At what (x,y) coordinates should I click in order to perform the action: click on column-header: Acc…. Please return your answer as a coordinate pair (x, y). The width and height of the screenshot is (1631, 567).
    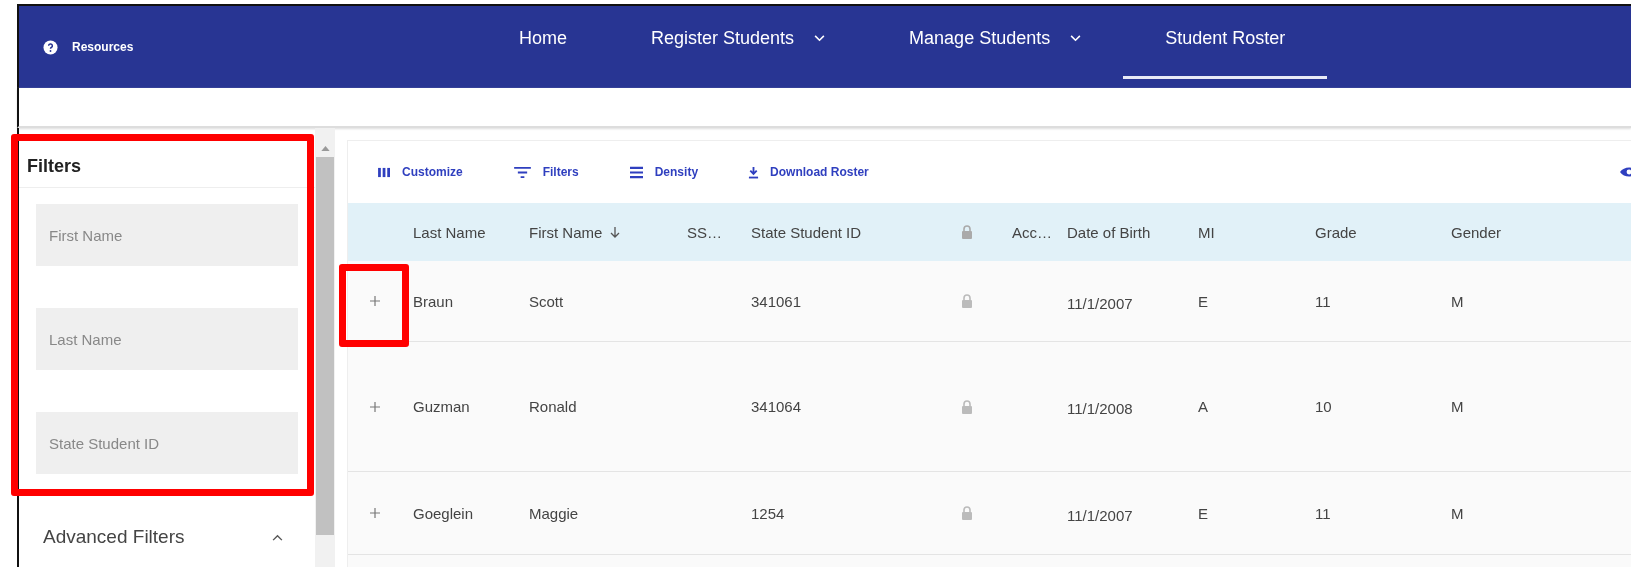
    Looking at the image, I should click on (1039, 232).